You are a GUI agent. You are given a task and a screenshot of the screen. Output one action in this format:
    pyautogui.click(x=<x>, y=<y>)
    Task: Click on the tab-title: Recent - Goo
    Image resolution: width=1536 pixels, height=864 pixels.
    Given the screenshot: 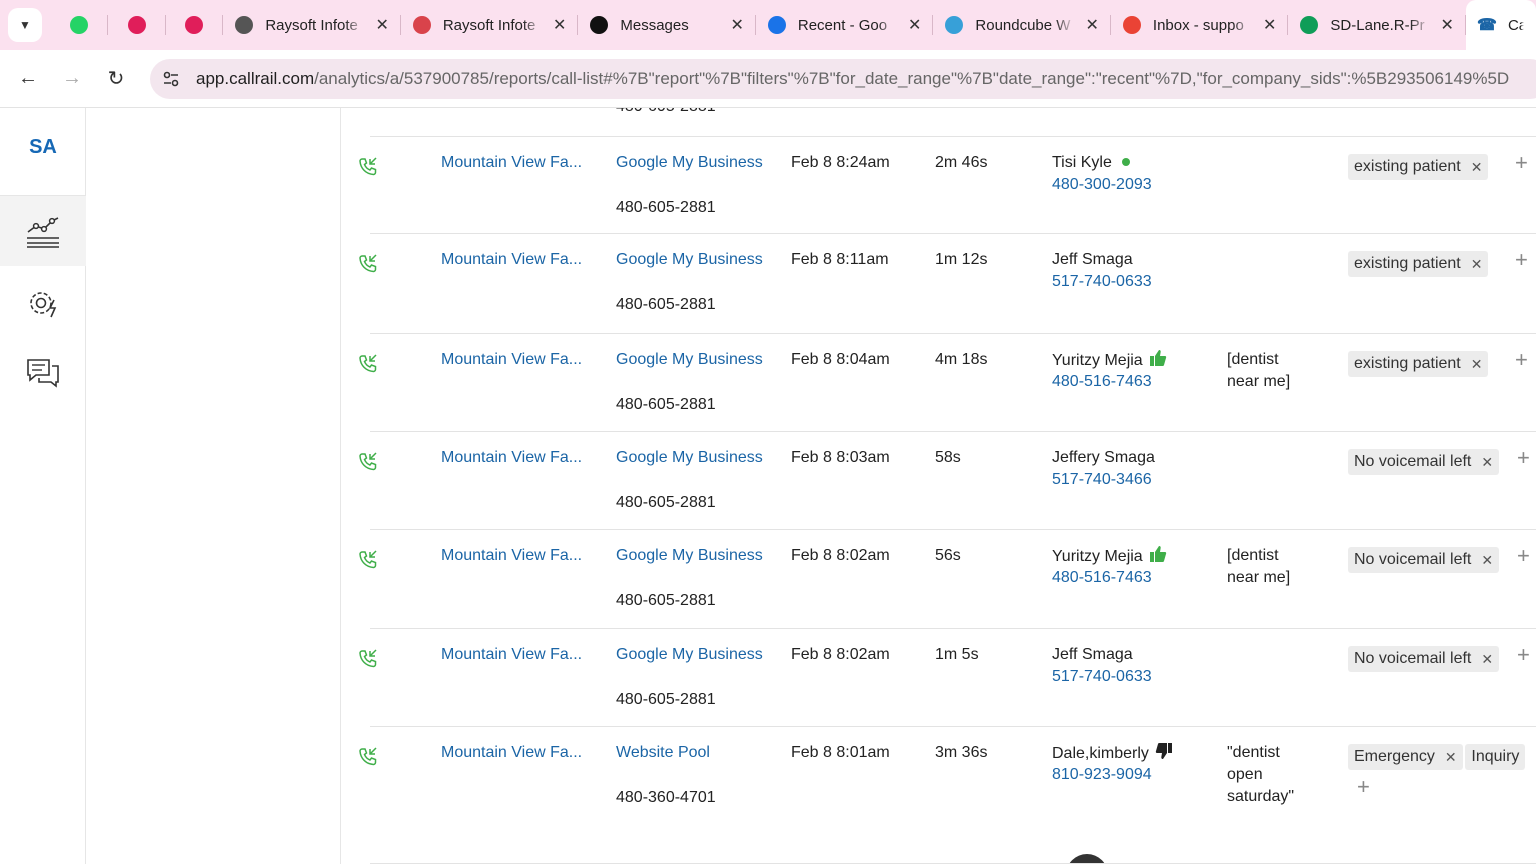 What is the action you would take?
    pyautogui.click(x=842, y=25)
    